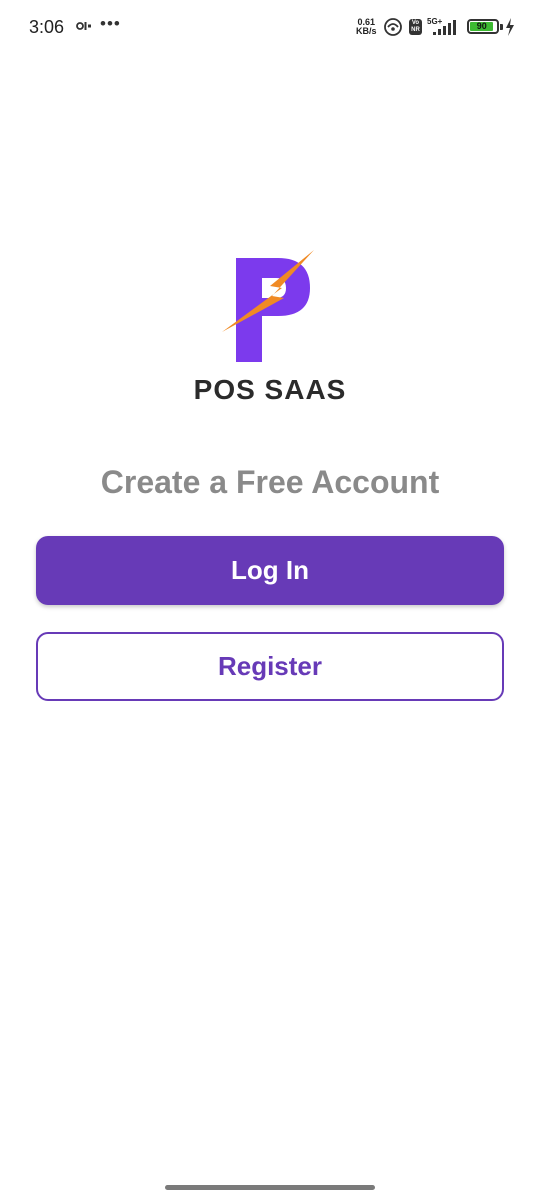 This screenshot has height=1200, width=540. What do you see at coordinates (415, 30) in the screenshot?
I see `volte-label-bottom: NR` at bounding box center [415, 30].